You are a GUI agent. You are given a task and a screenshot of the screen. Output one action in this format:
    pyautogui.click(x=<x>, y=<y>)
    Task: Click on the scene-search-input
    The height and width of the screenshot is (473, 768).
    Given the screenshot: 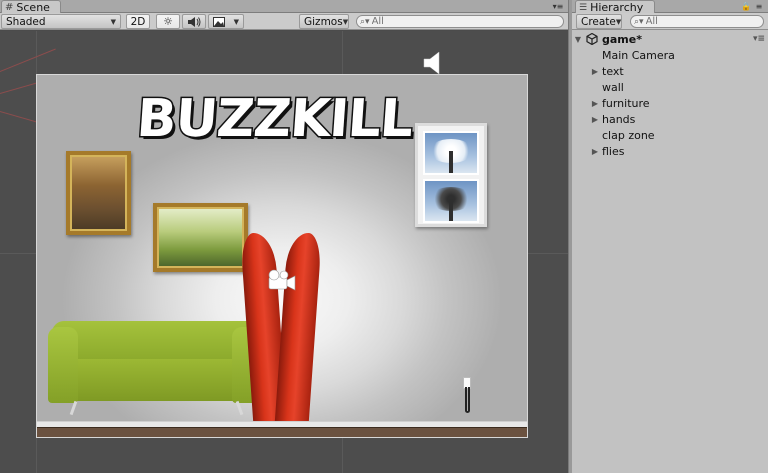 What is the action you would take?
    pyautogui.click(x=466, y=21)
    